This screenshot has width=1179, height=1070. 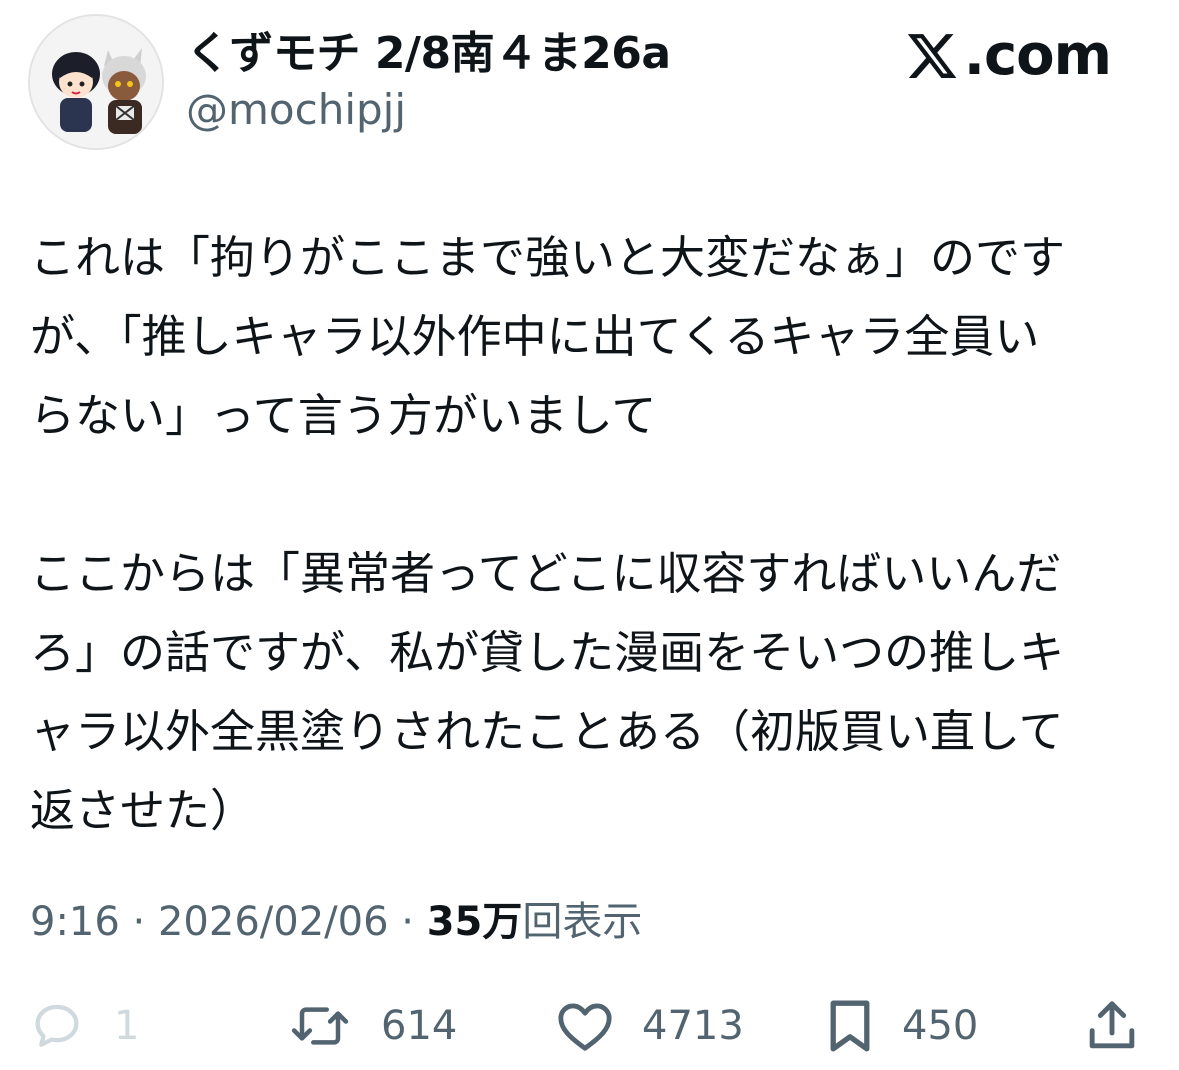 I want to click on avatar, so click(x=96, y=82).